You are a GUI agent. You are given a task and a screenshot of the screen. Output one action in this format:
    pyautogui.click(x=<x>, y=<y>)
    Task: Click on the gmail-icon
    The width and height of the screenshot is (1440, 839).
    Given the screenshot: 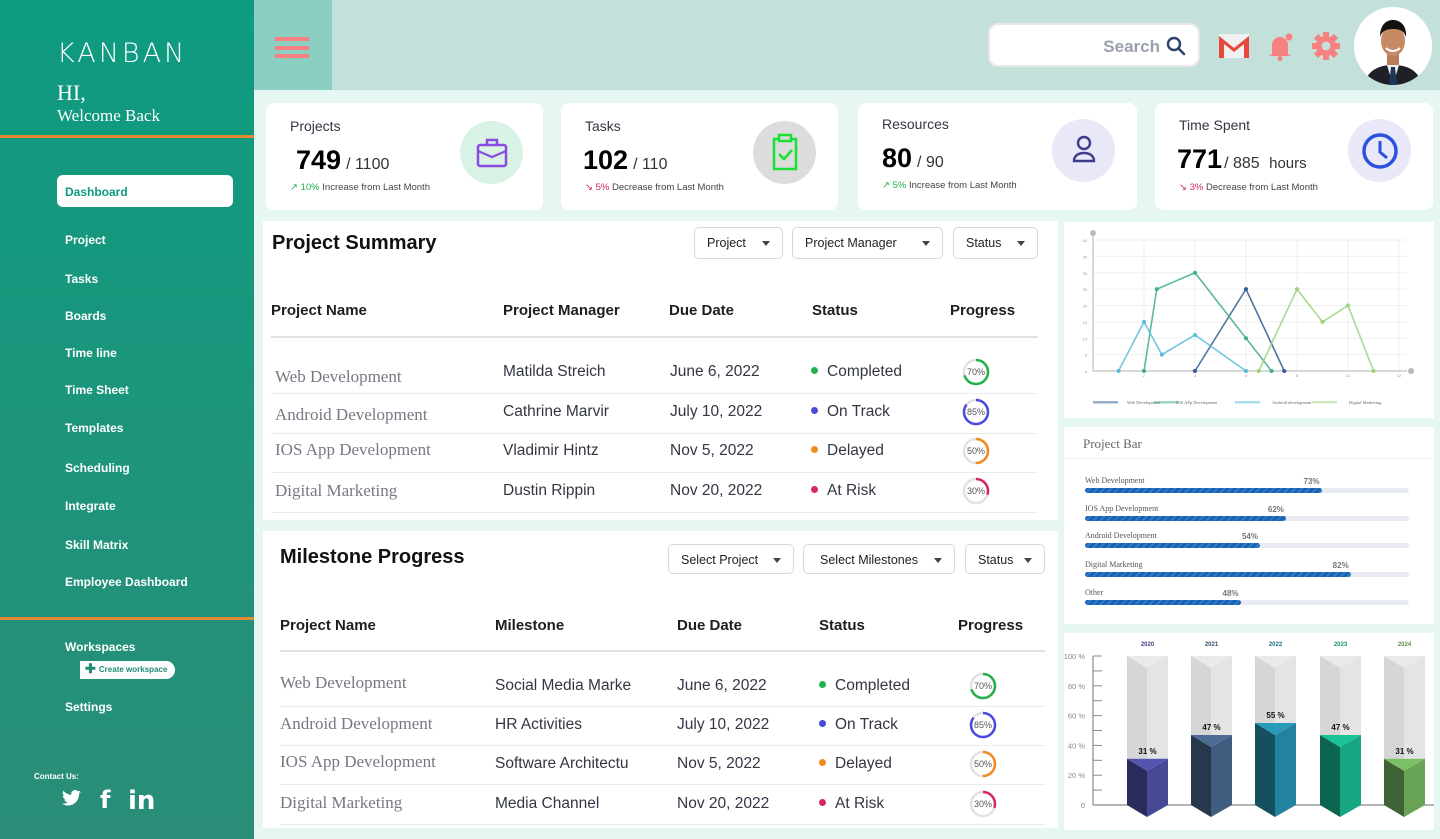 What is the action you would take?
    pyautogui.click(x=1234, y=46)
    